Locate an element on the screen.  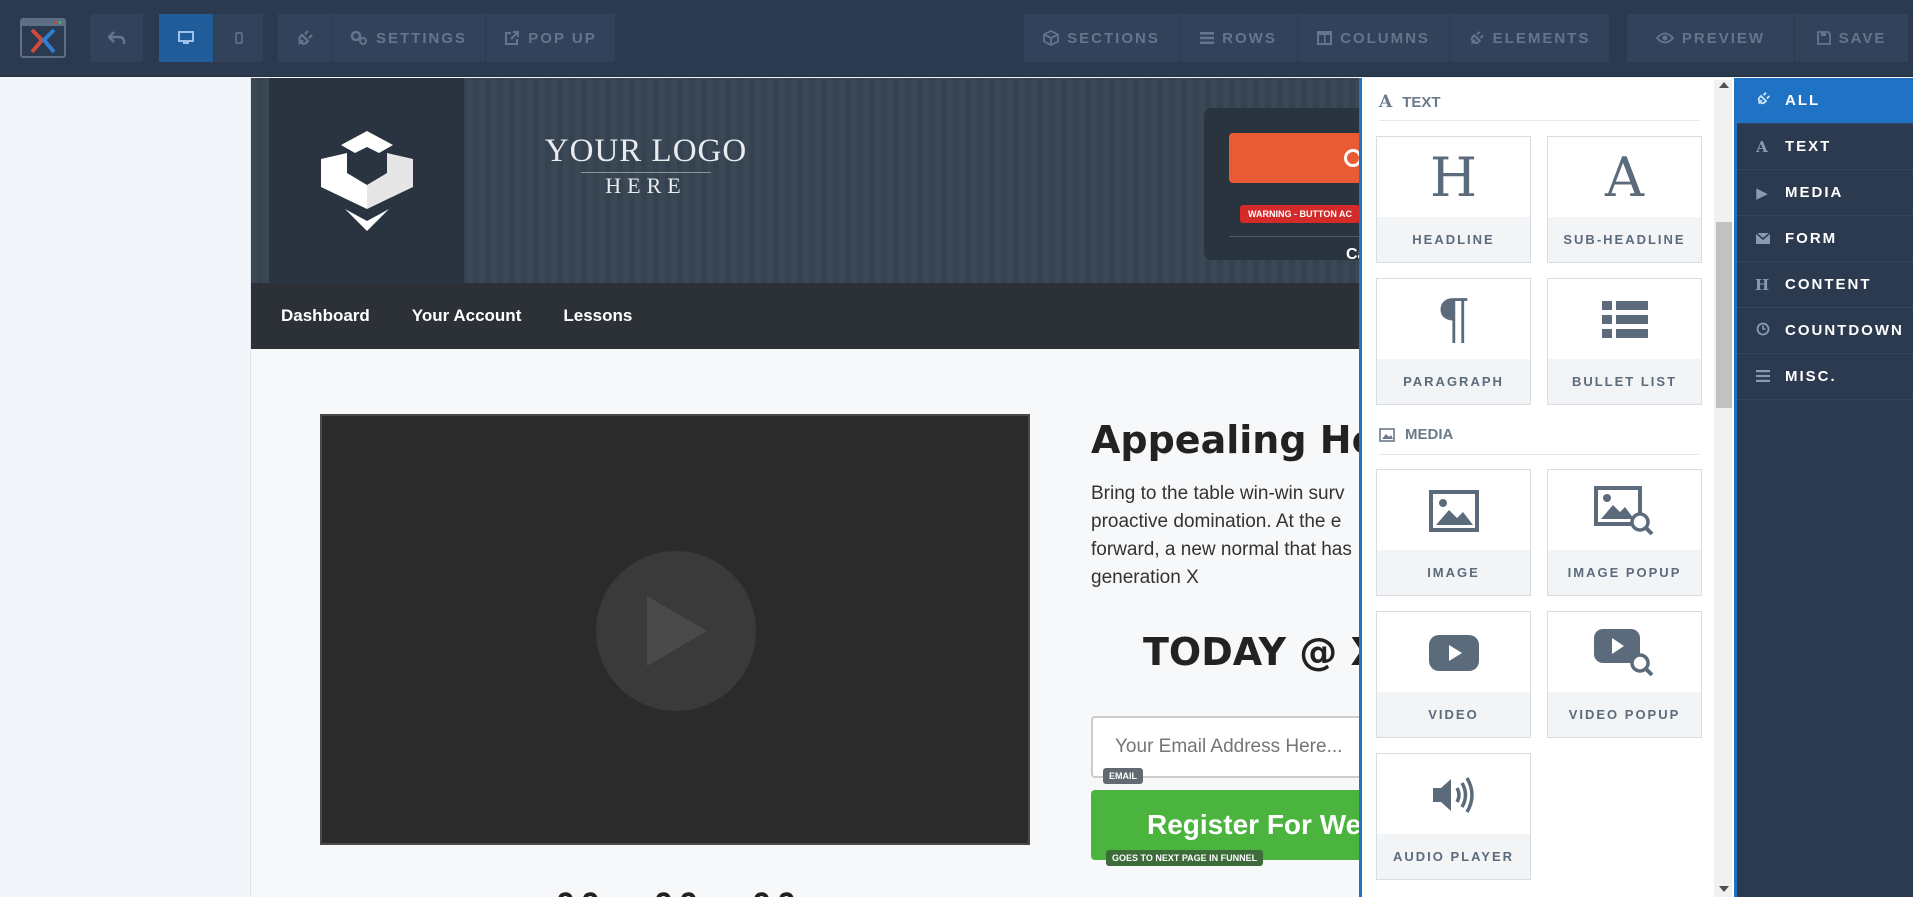
desktop-view-button is located at coordinates (186, 38).